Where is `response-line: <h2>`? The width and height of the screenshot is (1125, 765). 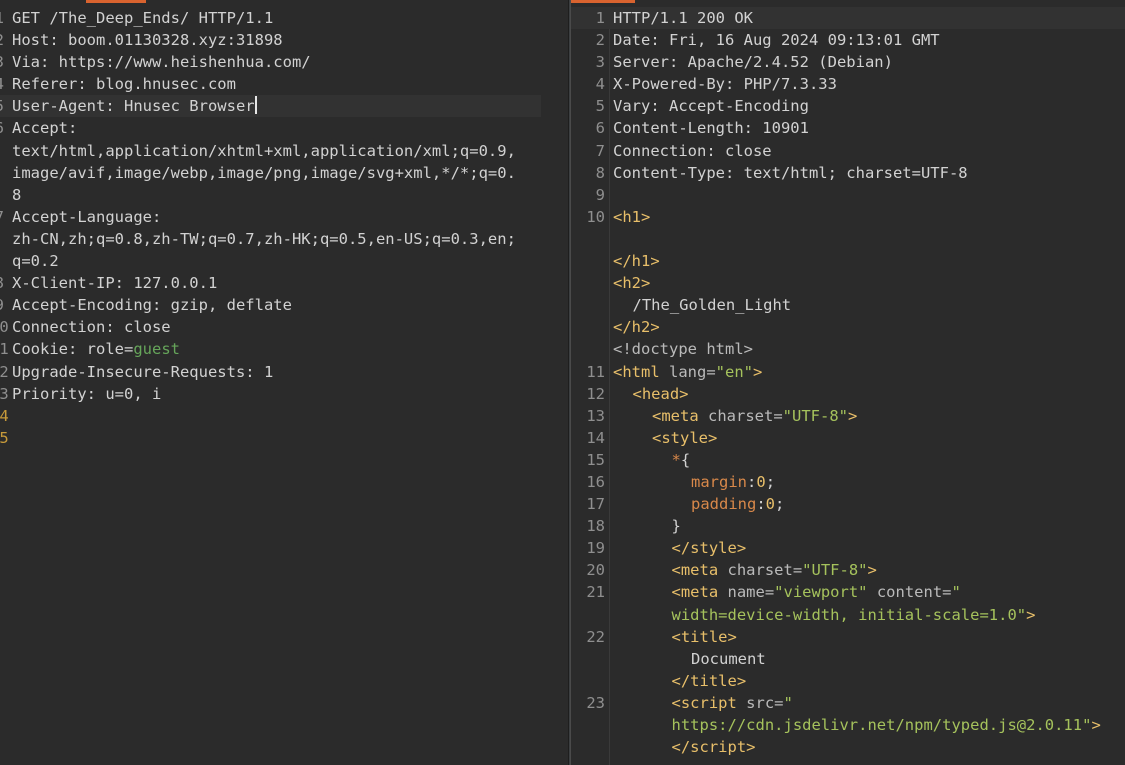 response-line: <h2> is located at coordinates (848, 283).